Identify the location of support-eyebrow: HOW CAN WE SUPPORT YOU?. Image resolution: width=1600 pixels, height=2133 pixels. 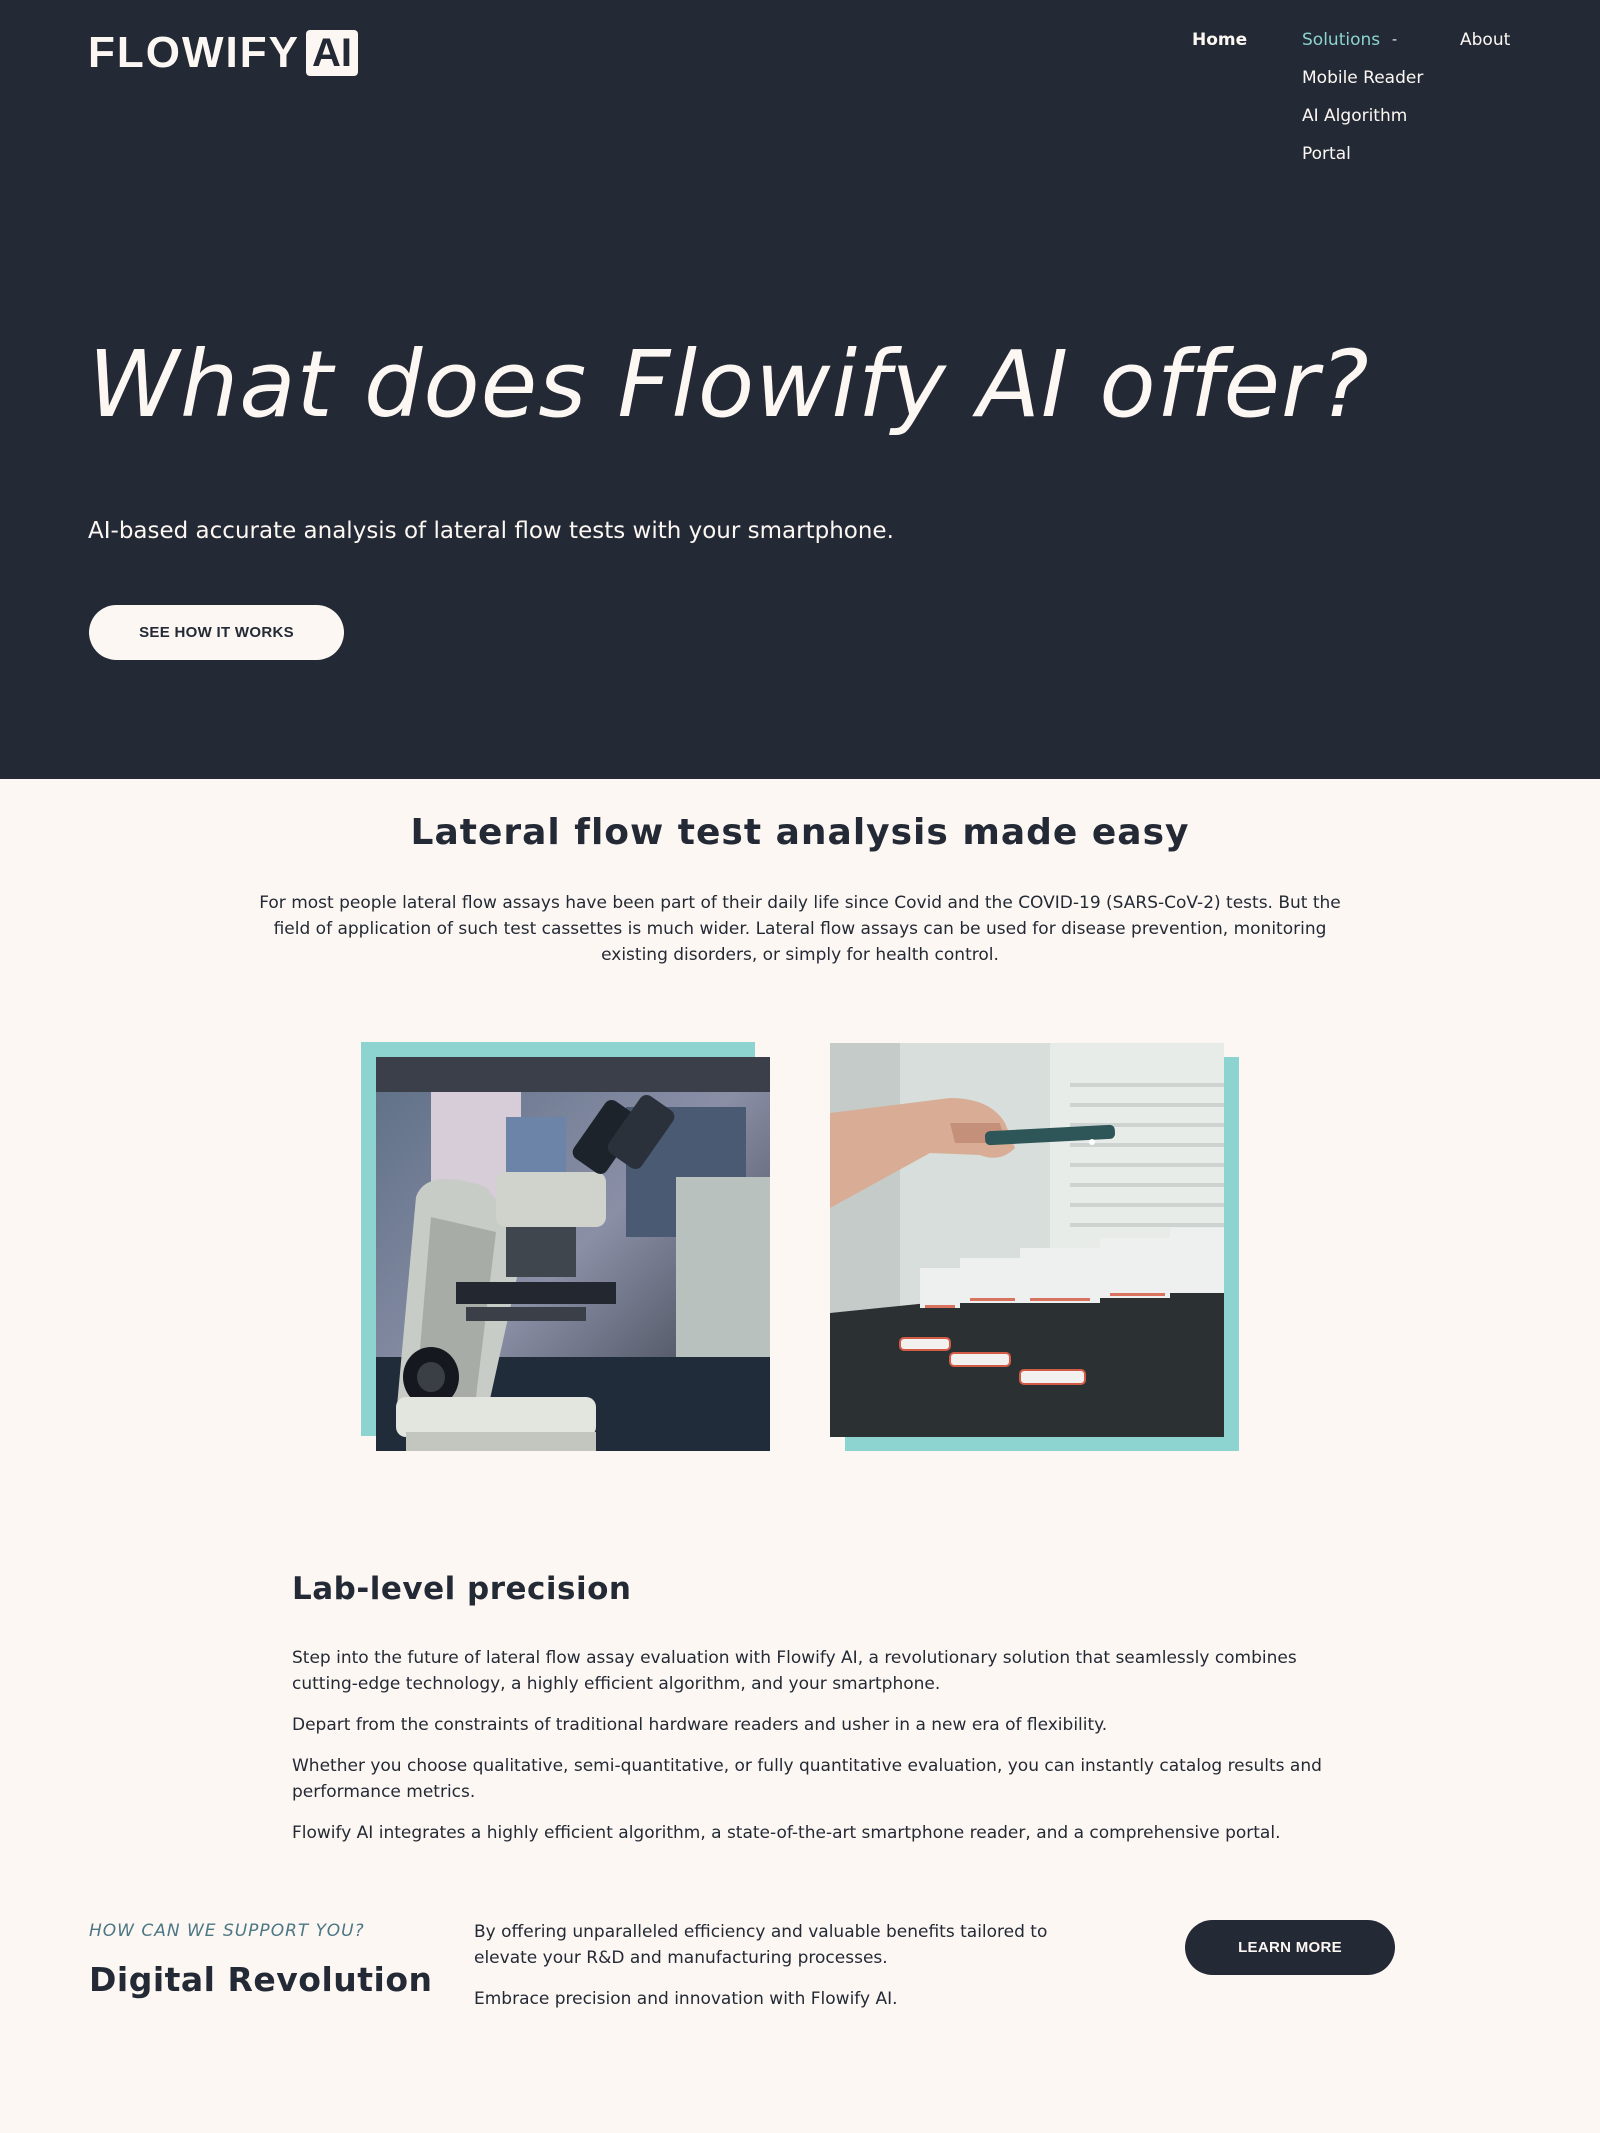
(227, 1931).